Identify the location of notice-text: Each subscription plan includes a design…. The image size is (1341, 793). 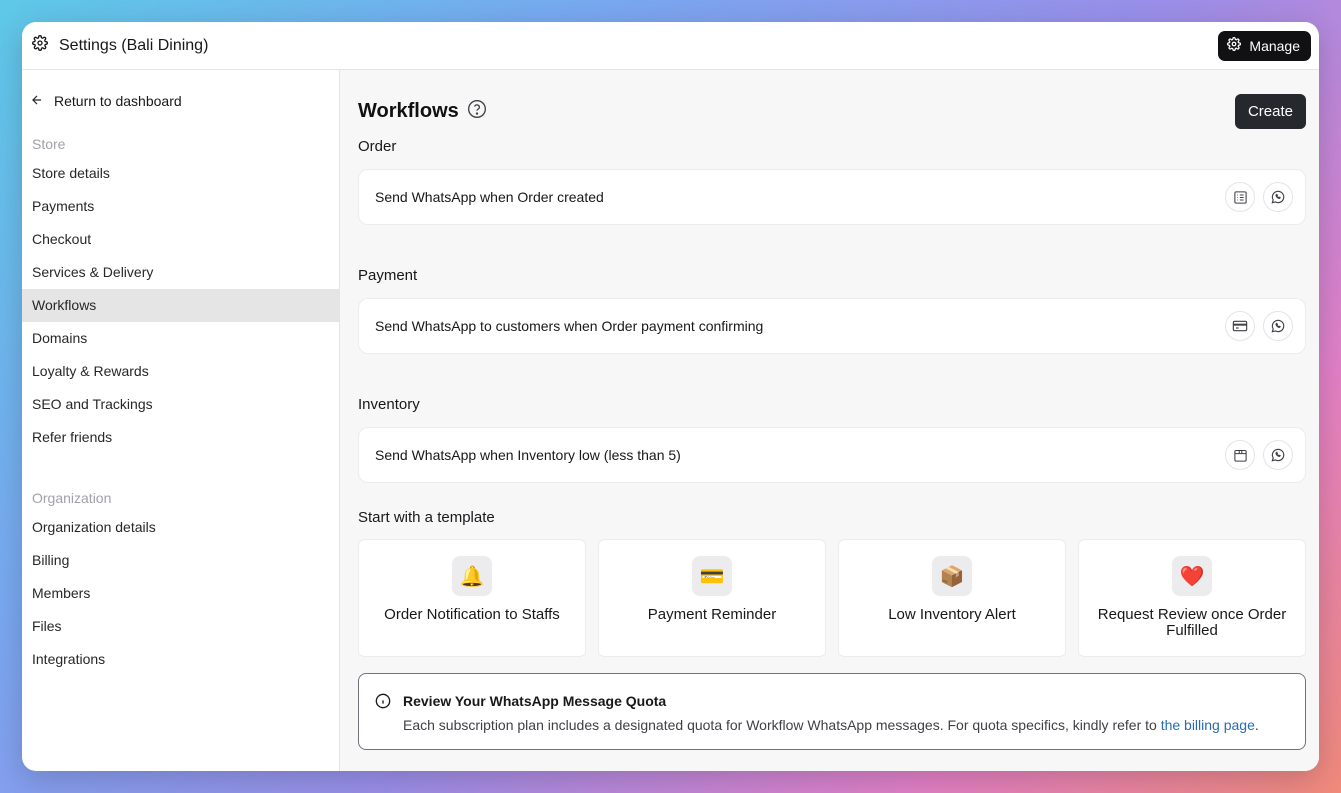
(782, 725).